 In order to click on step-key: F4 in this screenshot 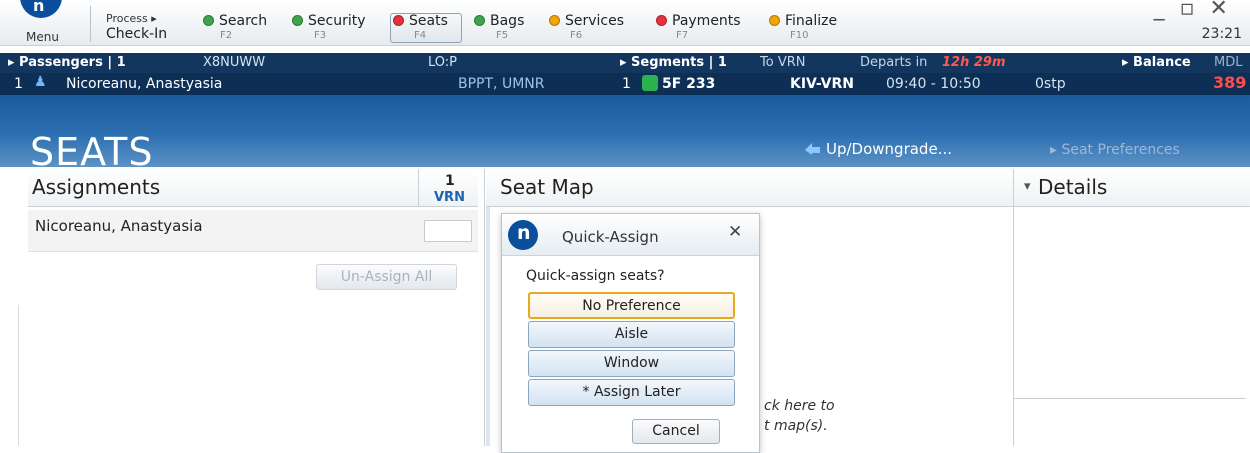, I will do `click(420, 35)`.